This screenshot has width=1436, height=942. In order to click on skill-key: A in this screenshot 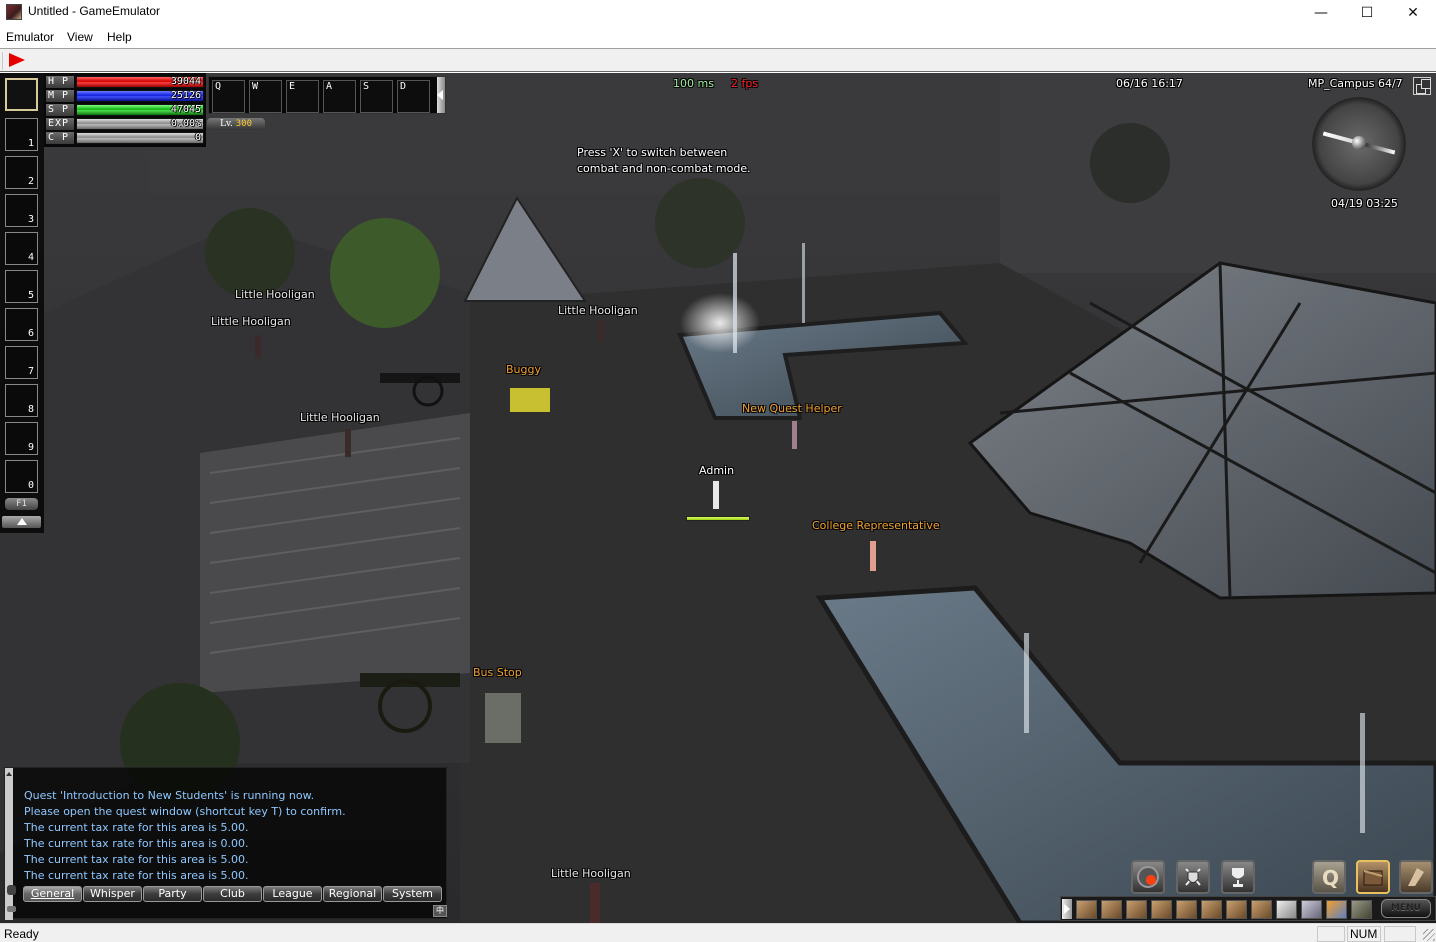, I will do `click(329, 86)`.